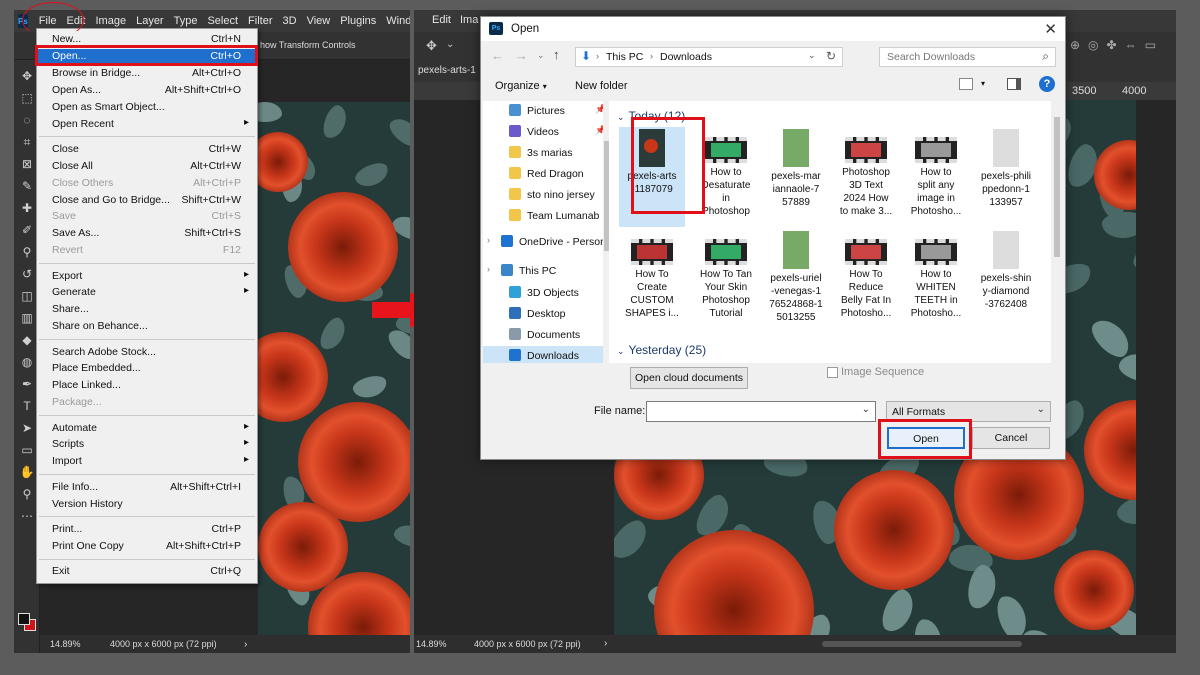 This screenshot has width=1200, height=675. I want to click on file-menu-item-scripts: Scripts ▸, so click(147, 445).